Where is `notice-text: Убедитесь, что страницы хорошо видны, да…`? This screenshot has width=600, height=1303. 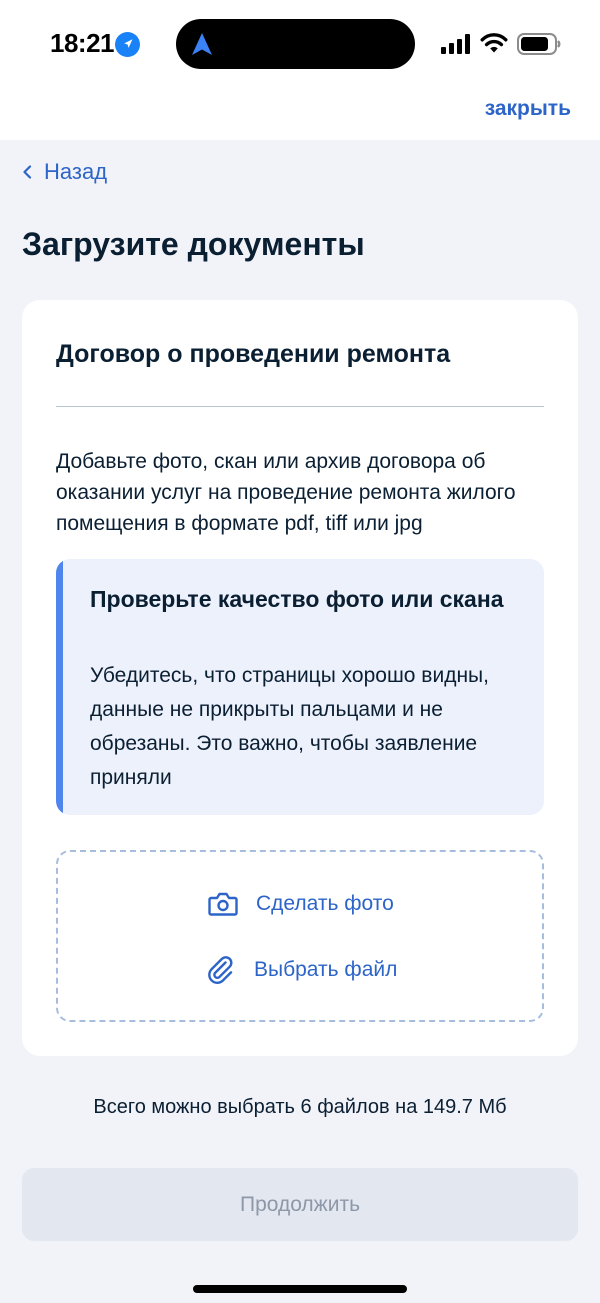
notice-text: Убедитесь, что страницы хорошо видны, да… is located at coordinates (289, 726).